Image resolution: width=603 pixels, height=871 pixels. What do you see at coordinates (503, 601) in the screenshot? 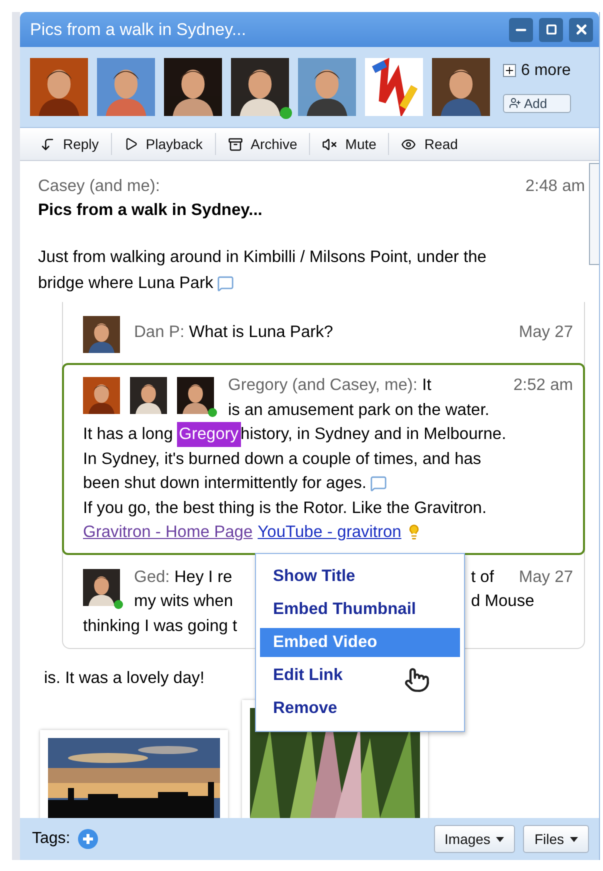
I see `message-text: d Mouse` at bounding box center [503, 601].